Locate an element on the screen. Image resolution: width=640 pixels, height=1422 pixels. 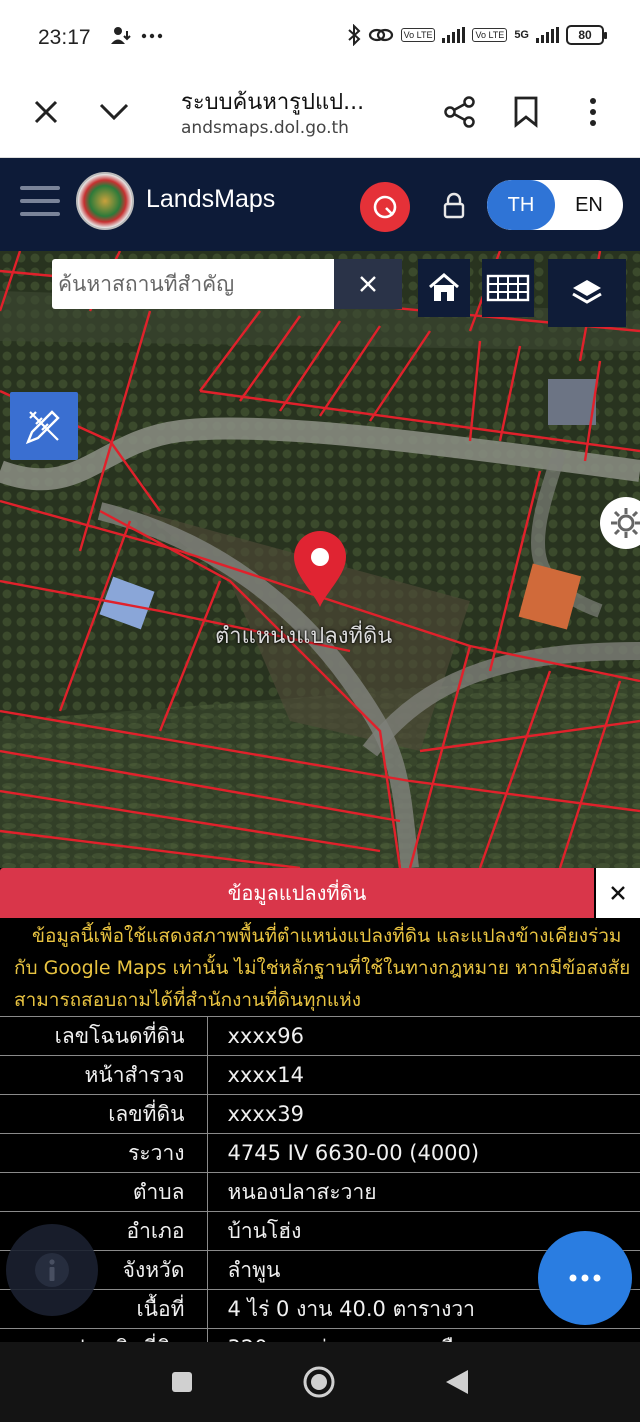
home-icon is located at coordinates (444, 287).